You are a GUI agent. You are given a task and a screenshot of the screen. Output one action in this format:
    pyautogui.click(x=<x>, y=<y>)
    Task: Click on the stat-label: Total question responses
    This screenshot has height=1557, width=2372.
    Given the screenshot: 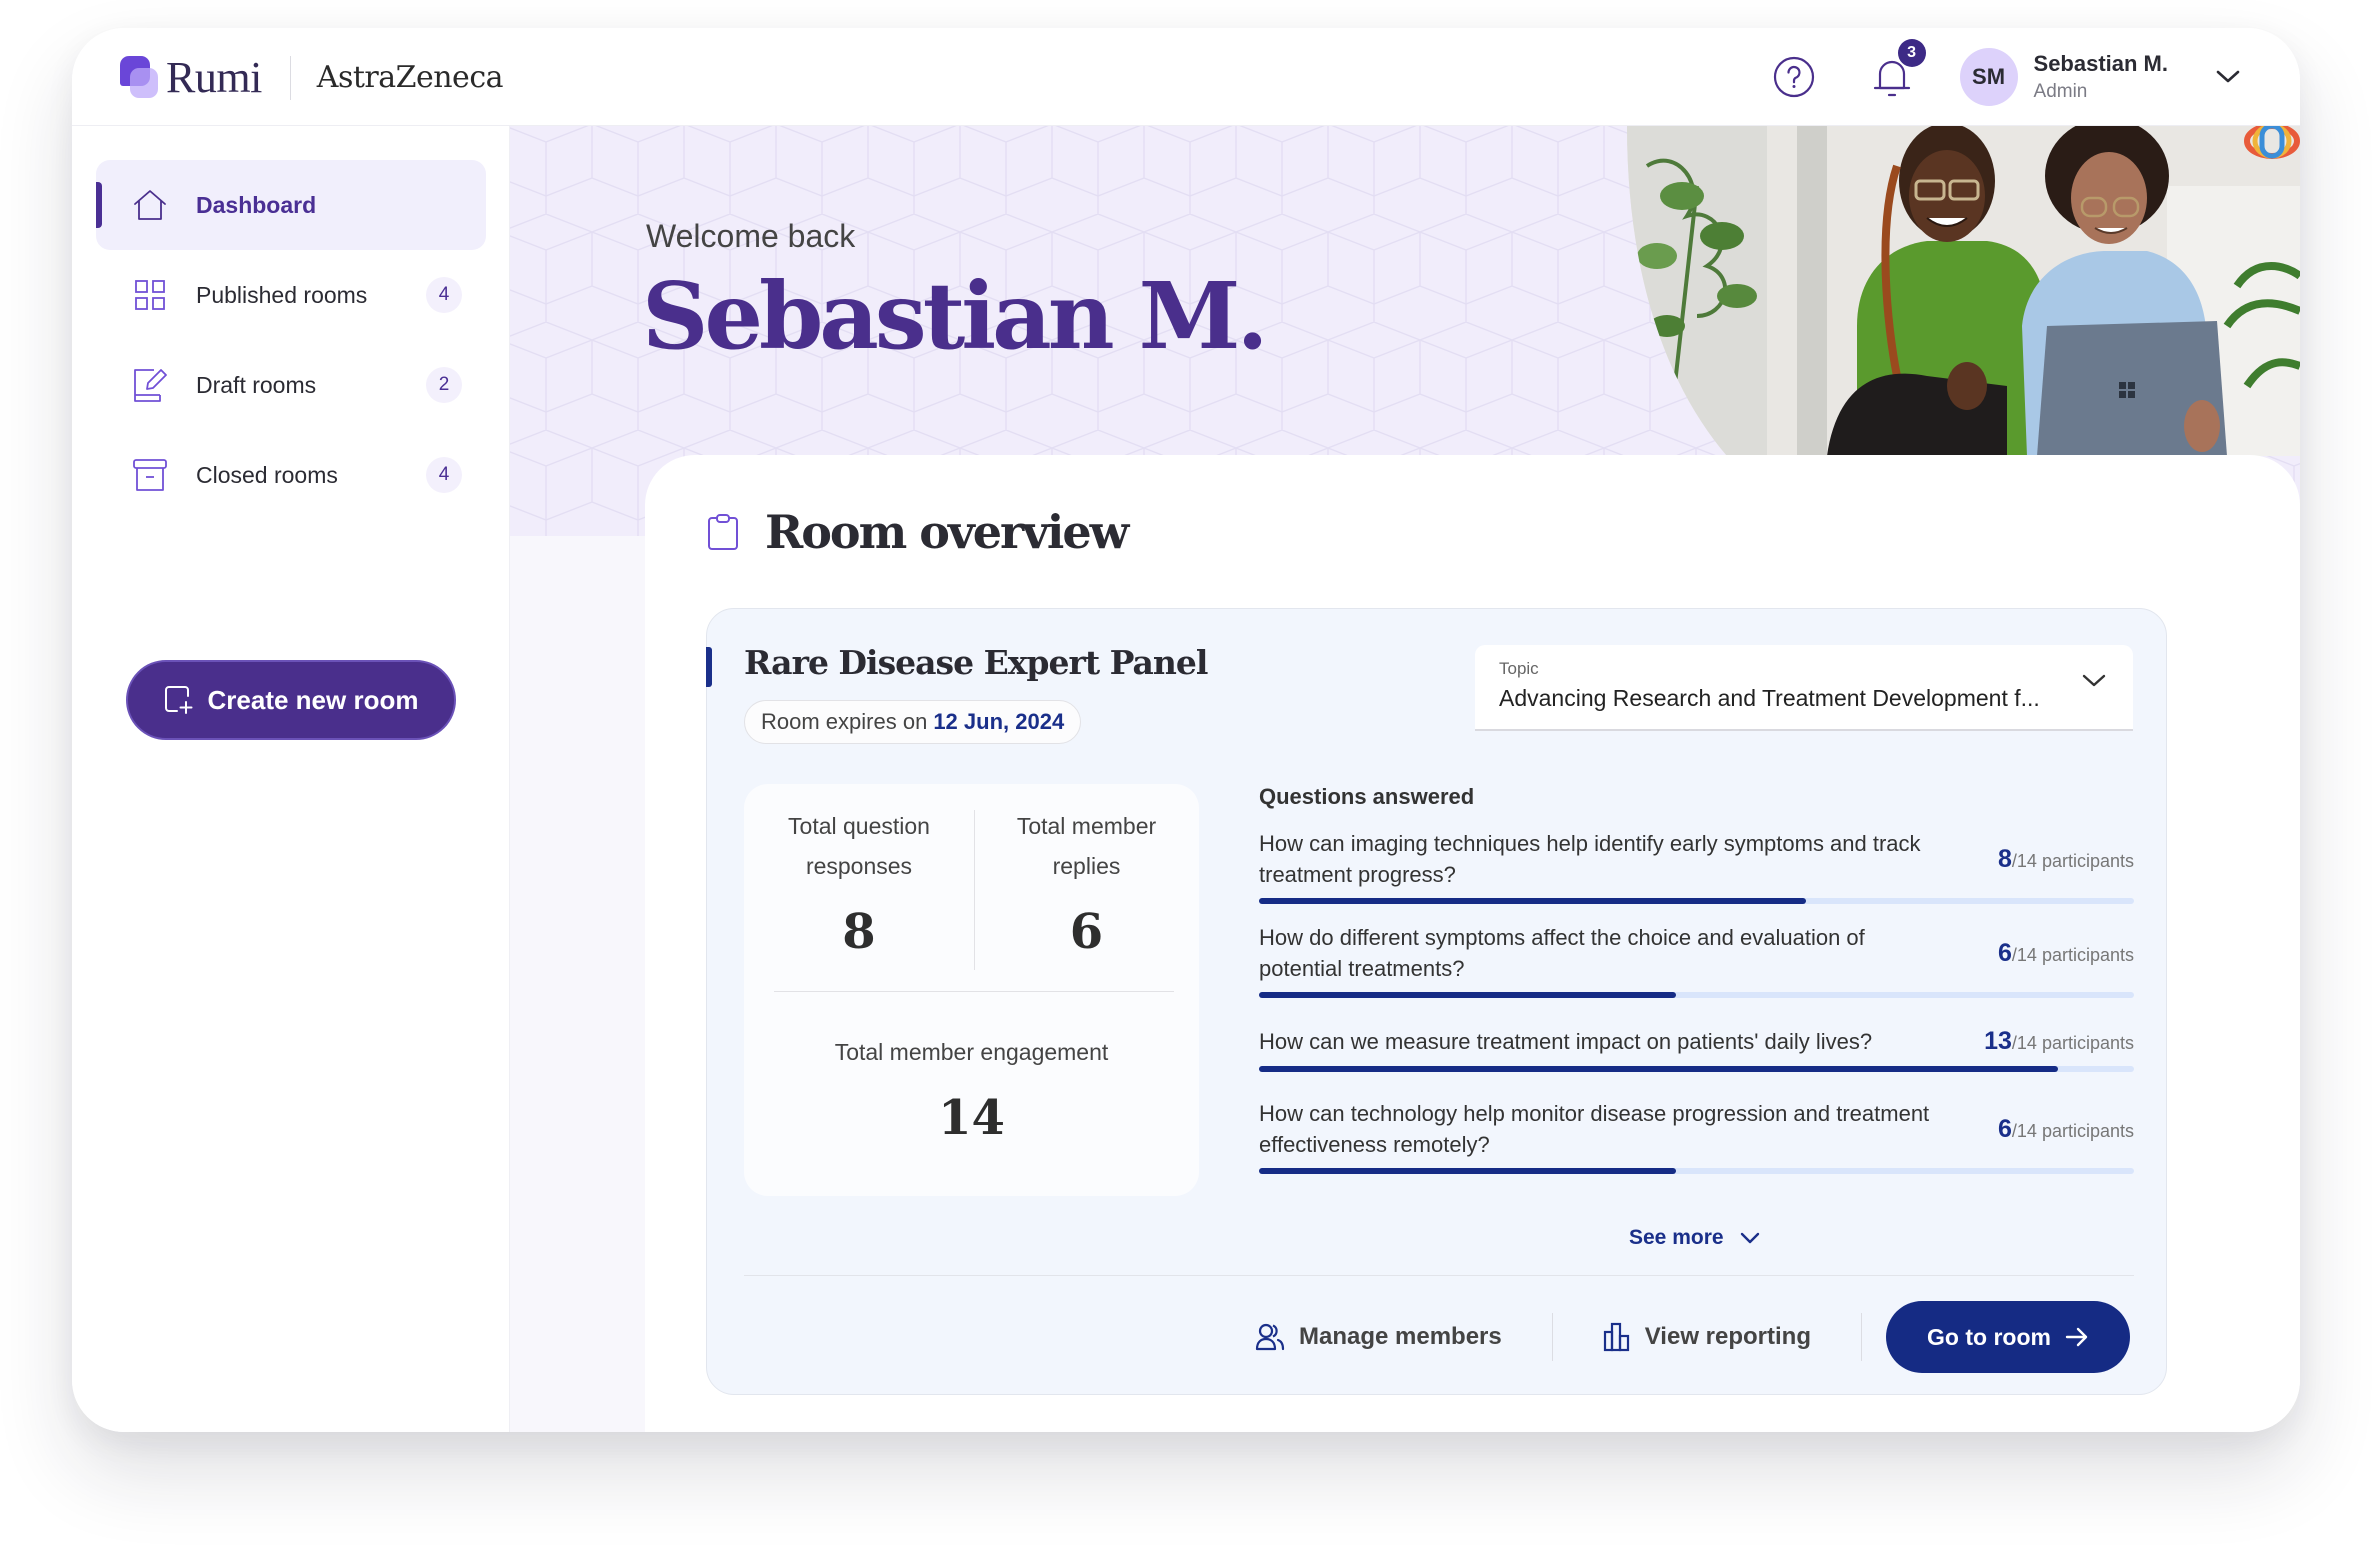 What is the action you would take?
    pyautogui.click(x=859, y=846)
    